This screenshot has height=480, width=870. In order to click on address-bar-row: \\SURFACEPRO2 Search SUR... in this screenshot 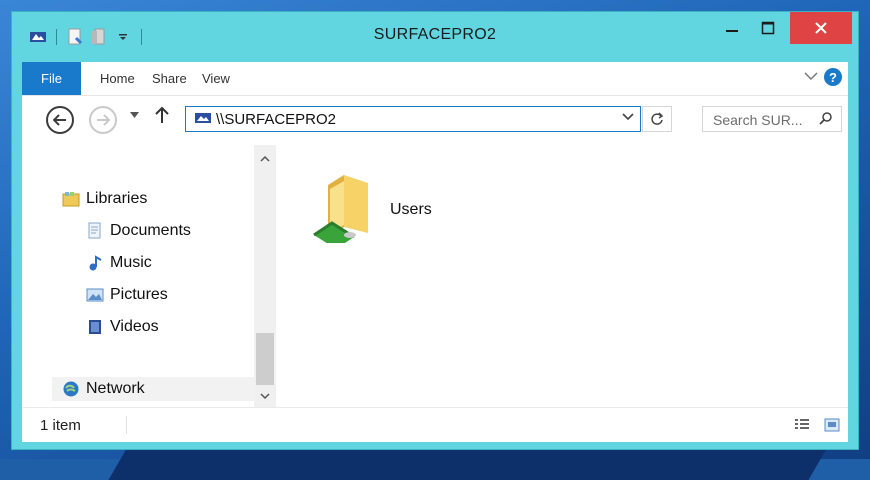, I will do `click(435, 120)`.